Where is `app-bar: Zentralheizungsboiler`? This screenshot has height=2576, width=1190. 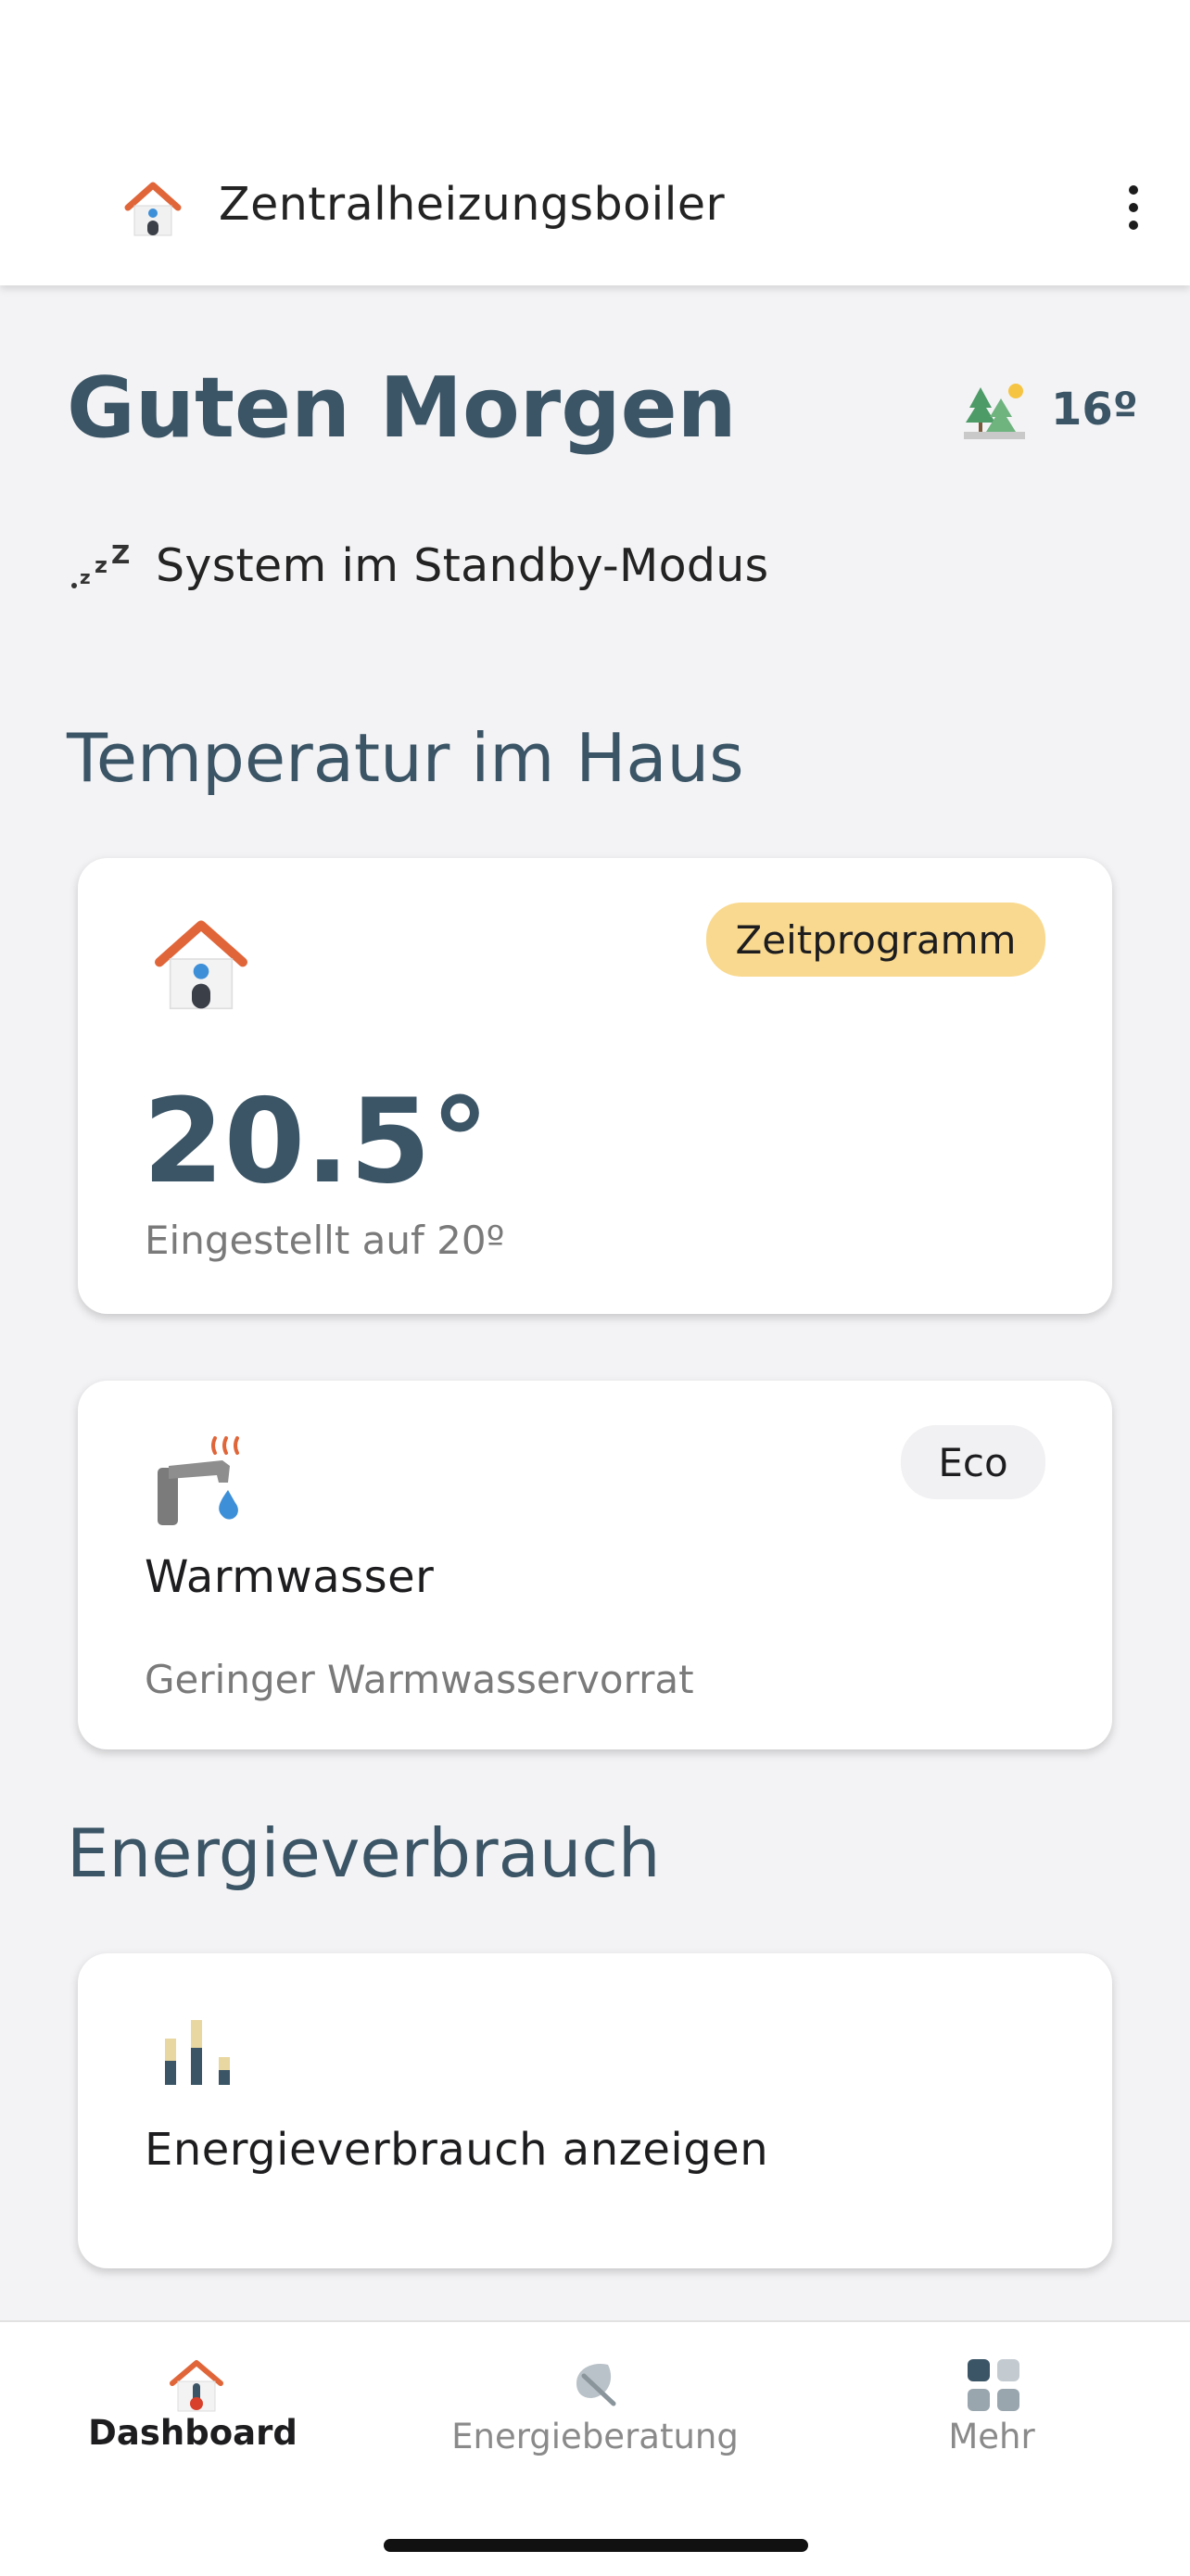
app-bar: Zentralheizungsboiler is located at coordinates (595, 142).